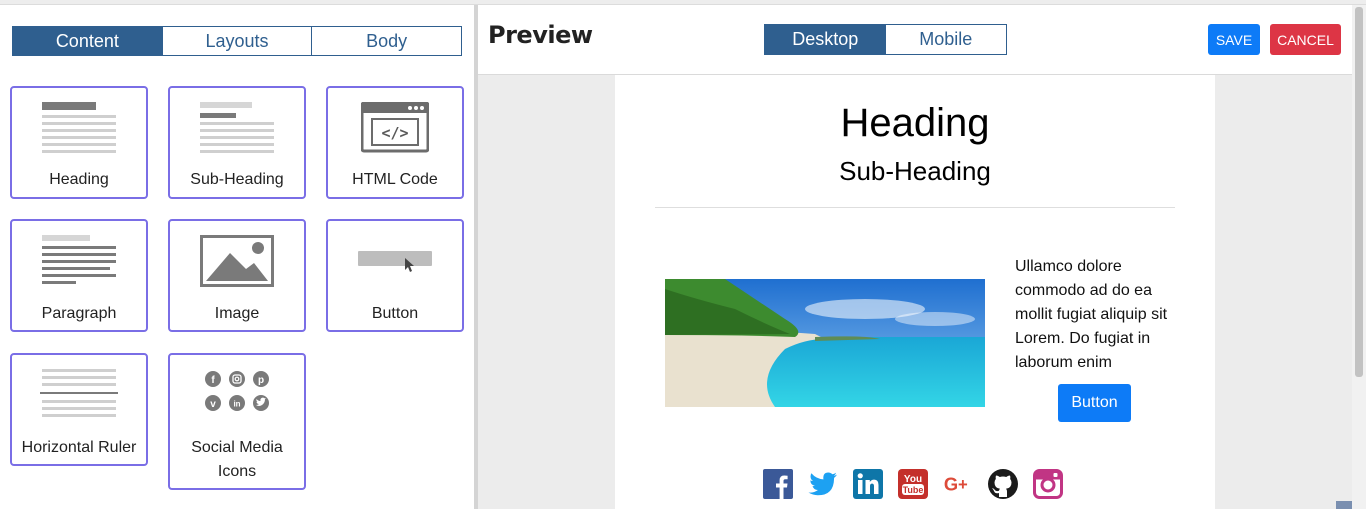 This screenshot has height=509, width=1366. What do you see at coordinates (823, 484) in the screenshot?
I see `twitter-icon` at bounding box center [823, 484].